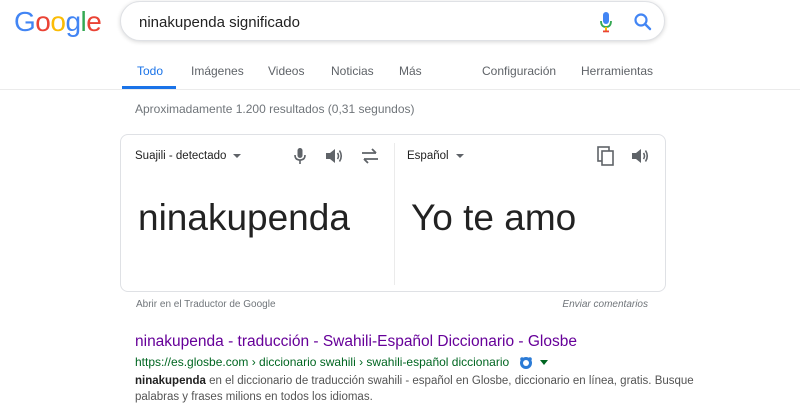 The width and height of the screenshot is (800, 415). Describe the element at coordinates (286, 71) in the screenshot. I see `tab-videos: Videos` at that location.